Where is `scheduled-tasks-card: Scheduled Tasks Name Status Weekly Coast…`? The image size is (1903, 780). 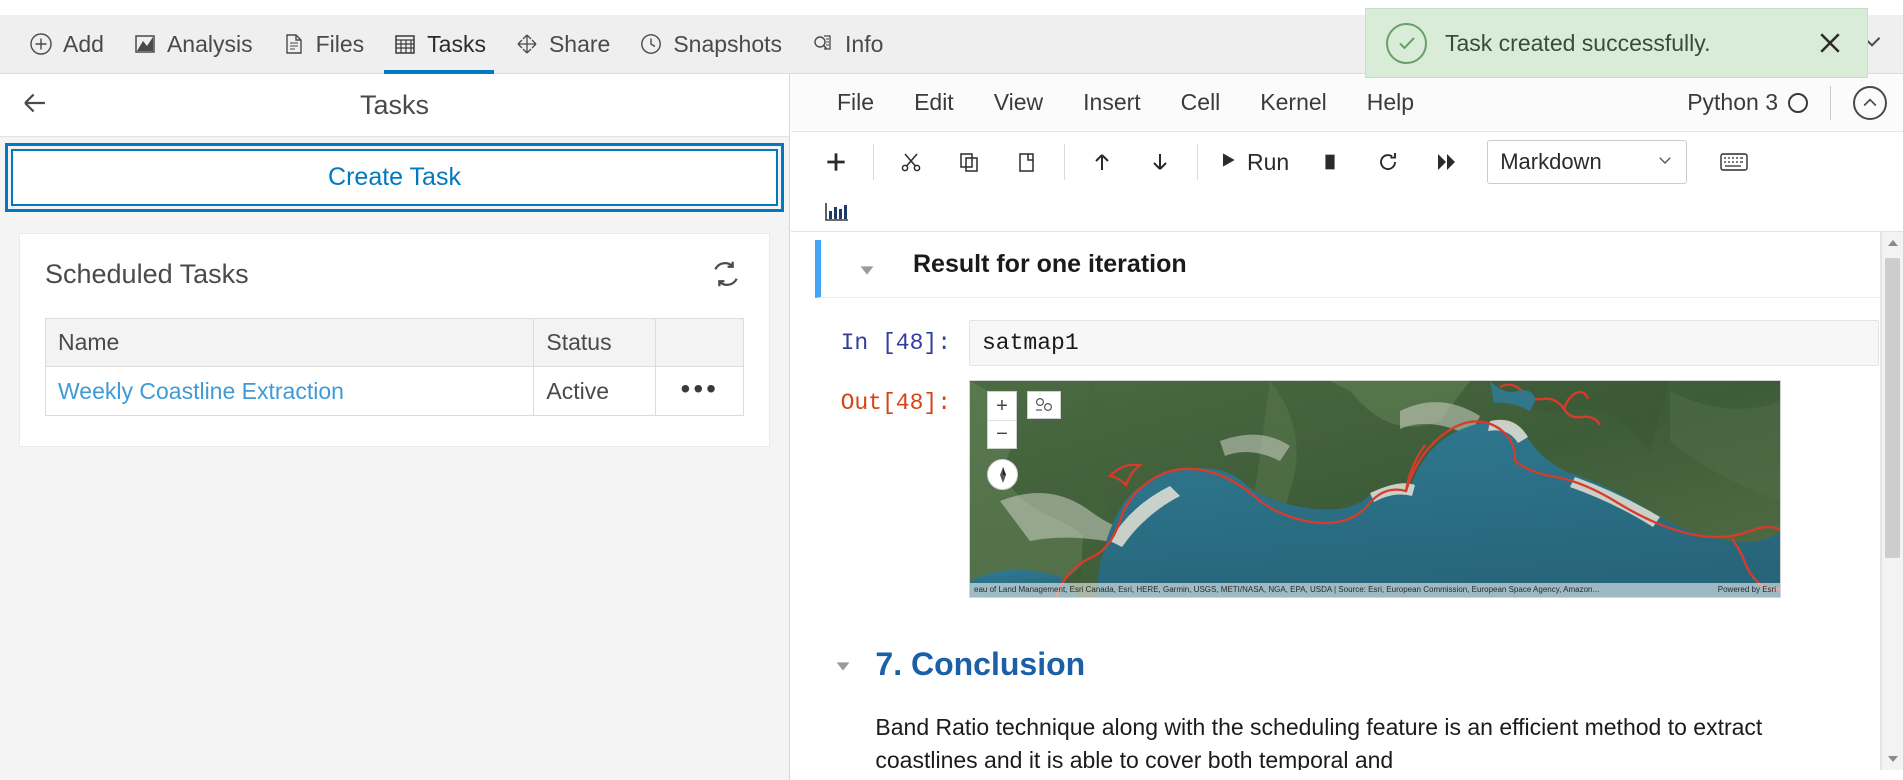 scheduled-tasks-card: Scheduled Tasks Name Status Weekly Coast… is located at coordinates (394, 340).